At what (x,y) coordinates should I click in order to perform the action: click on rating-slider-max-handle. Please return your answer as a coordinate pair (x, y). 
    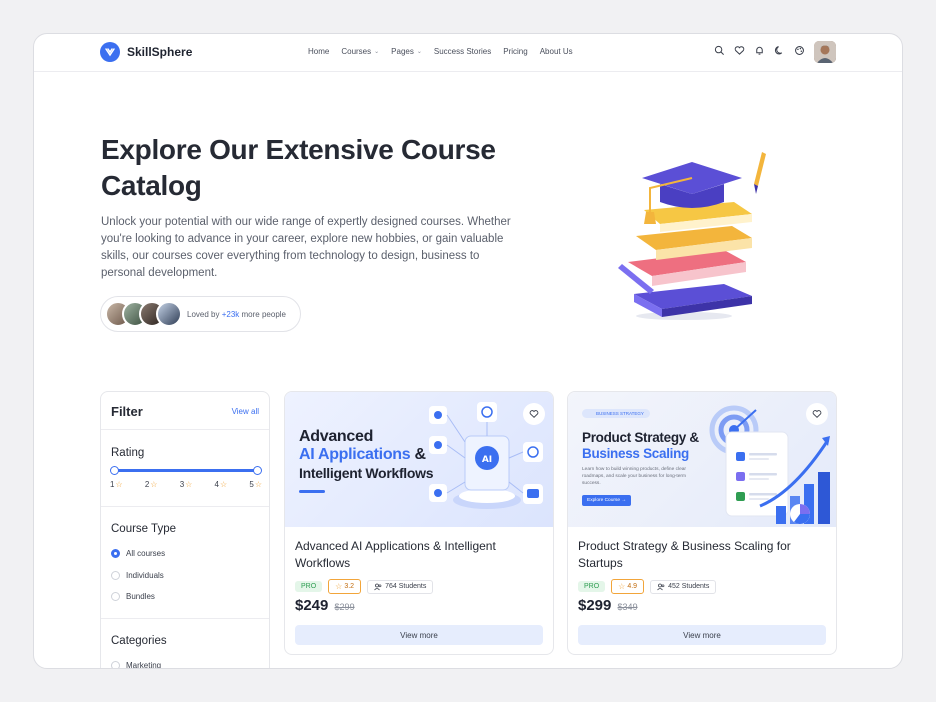
    Looking at the image, I should click on (257, 470).